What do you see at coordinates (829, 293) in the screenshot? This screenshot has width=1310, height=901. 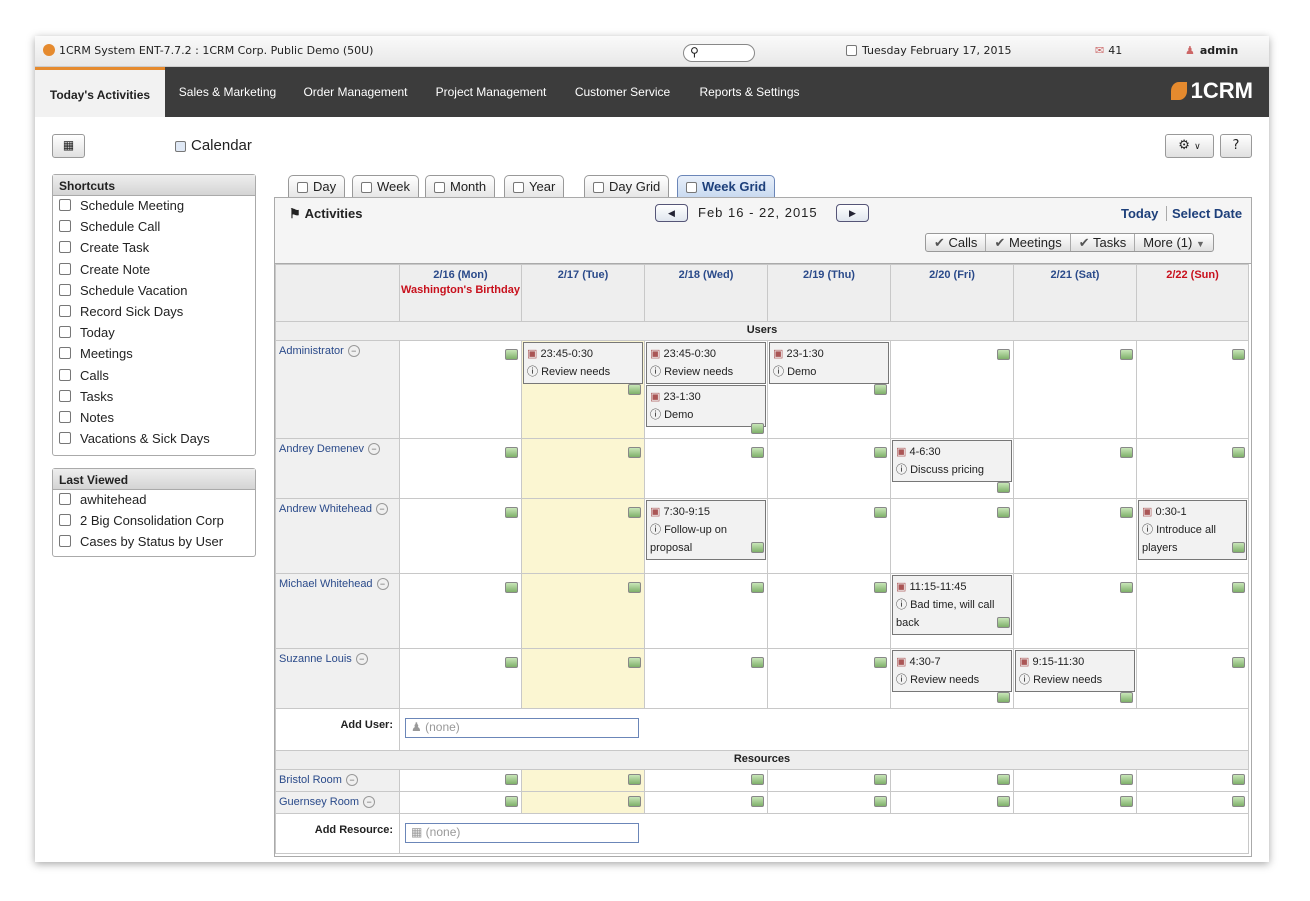 I see `day-header-4: 2/19 (Thu)` at bounding box center [829, 293].